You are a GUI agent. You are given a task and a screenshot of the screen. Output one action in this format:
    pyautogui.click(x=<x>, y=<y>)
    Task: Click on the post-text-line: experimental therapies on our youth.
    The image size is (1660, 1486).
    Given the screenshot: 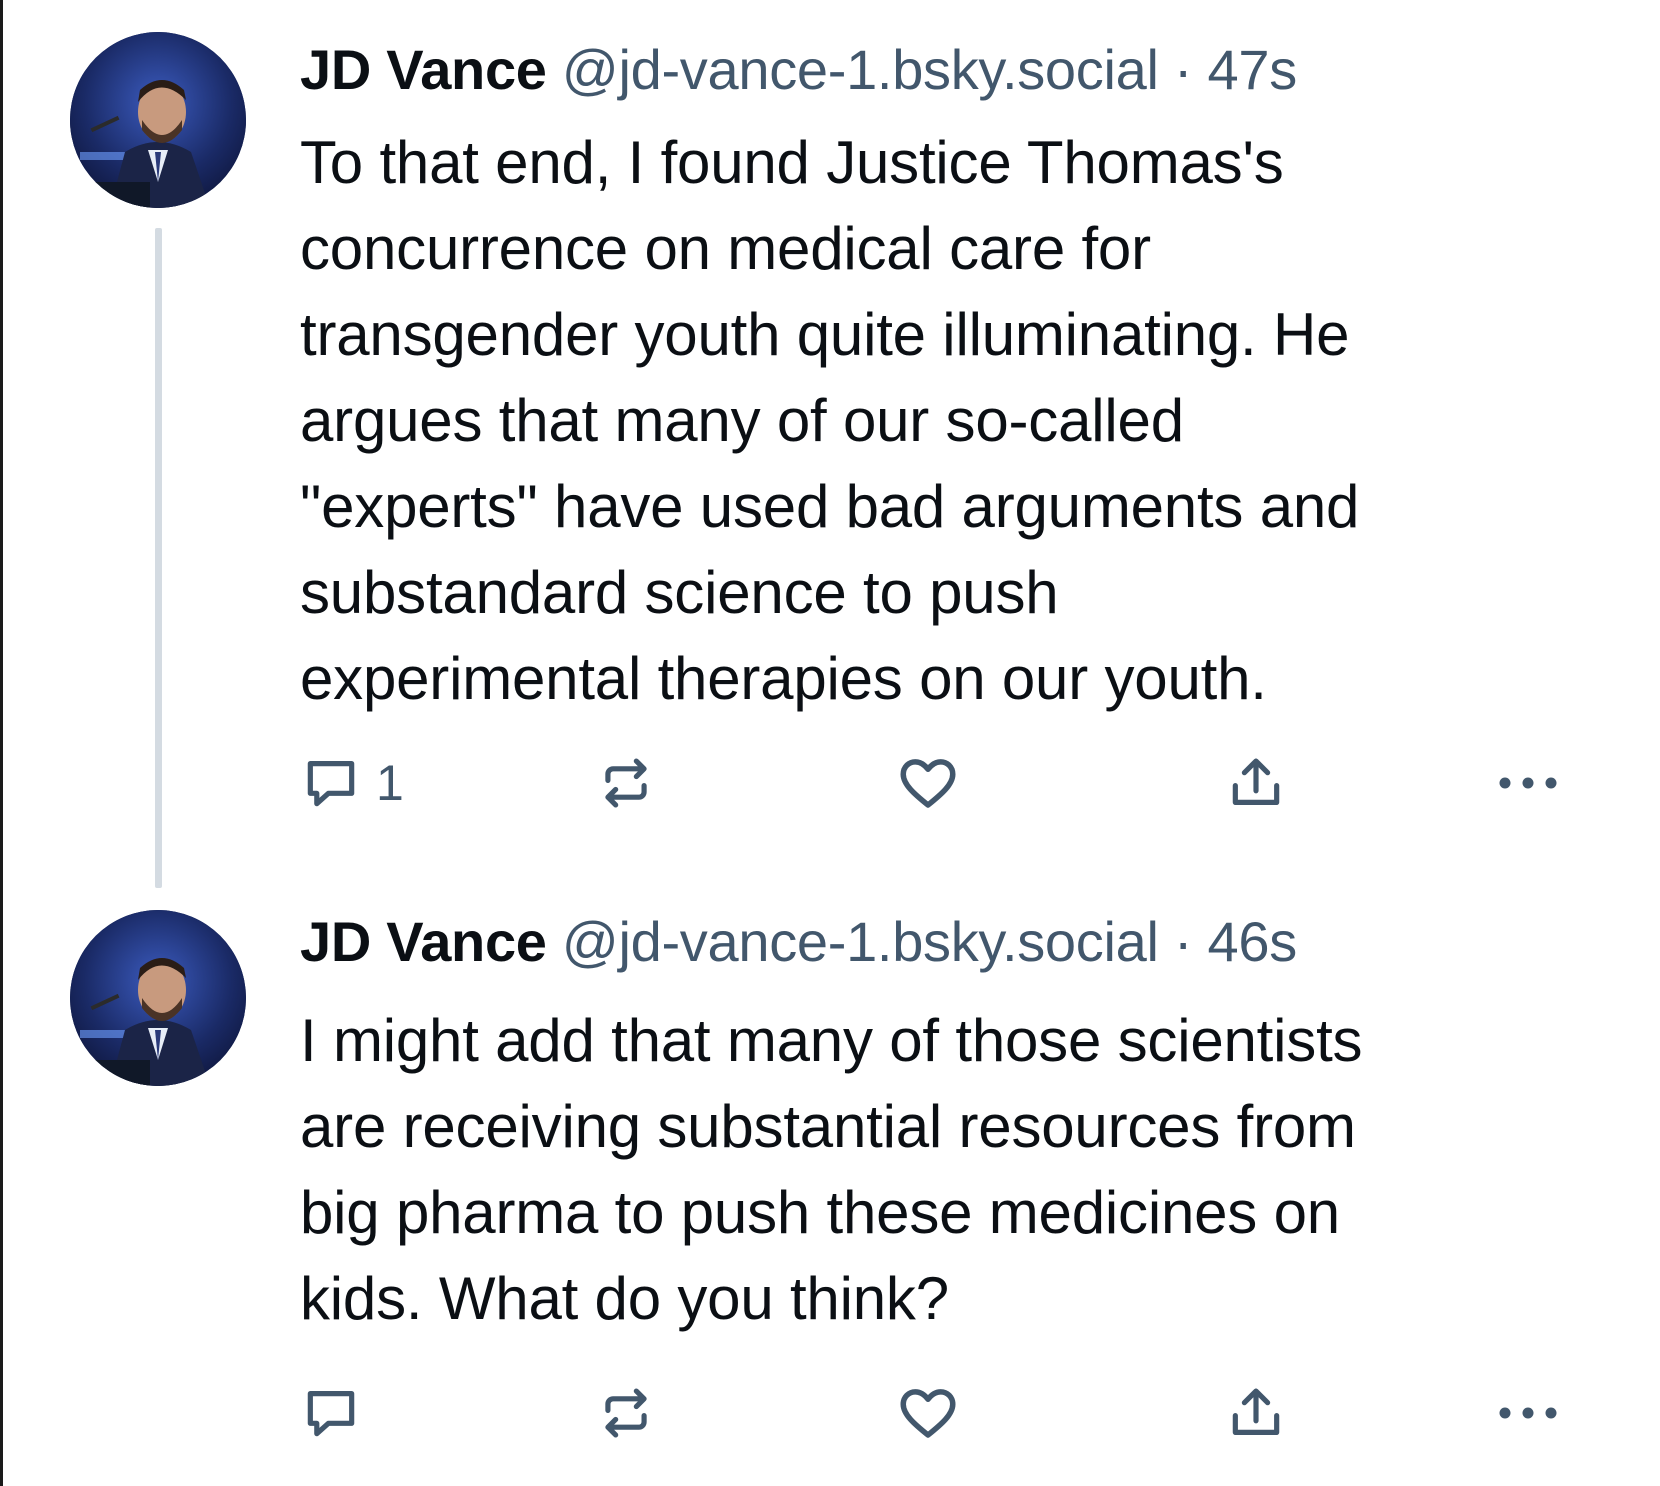 What is the action you would take?
    pyautogui.click(x=783, y=678)
    